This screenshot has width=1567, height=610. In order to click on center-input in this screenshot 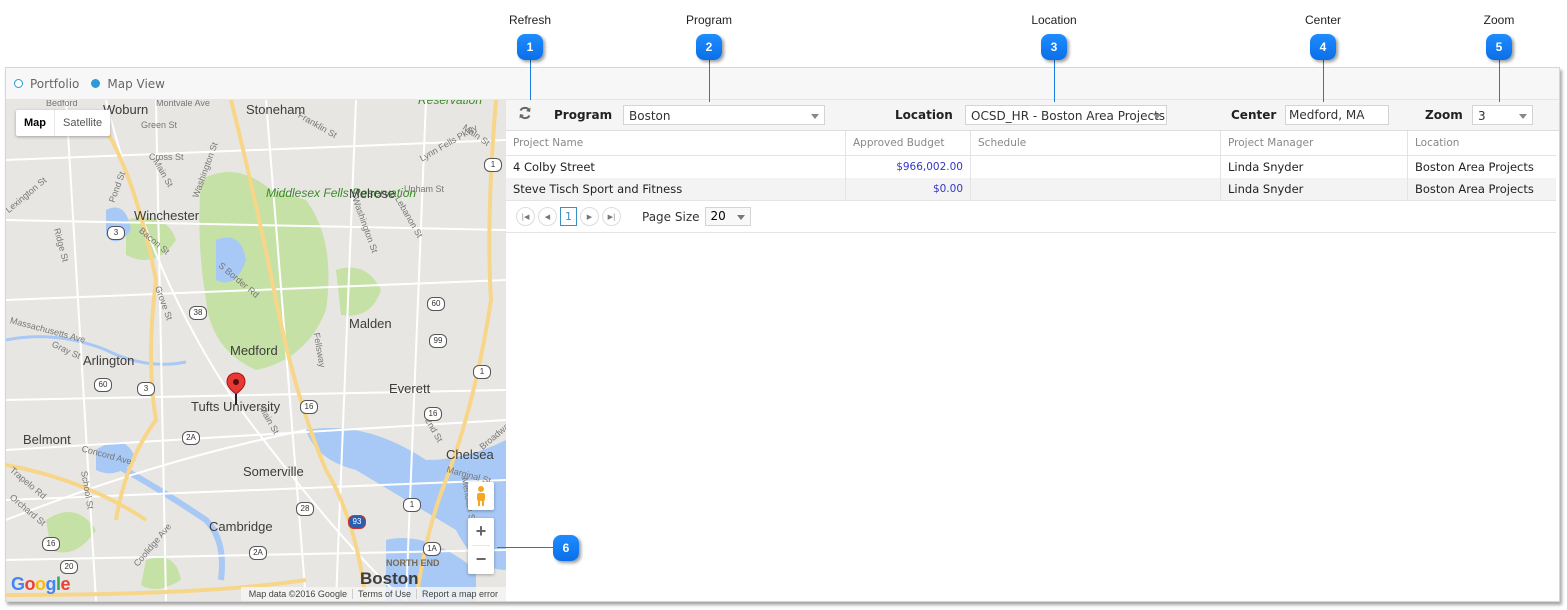, I will do `click(1337, 115)`.